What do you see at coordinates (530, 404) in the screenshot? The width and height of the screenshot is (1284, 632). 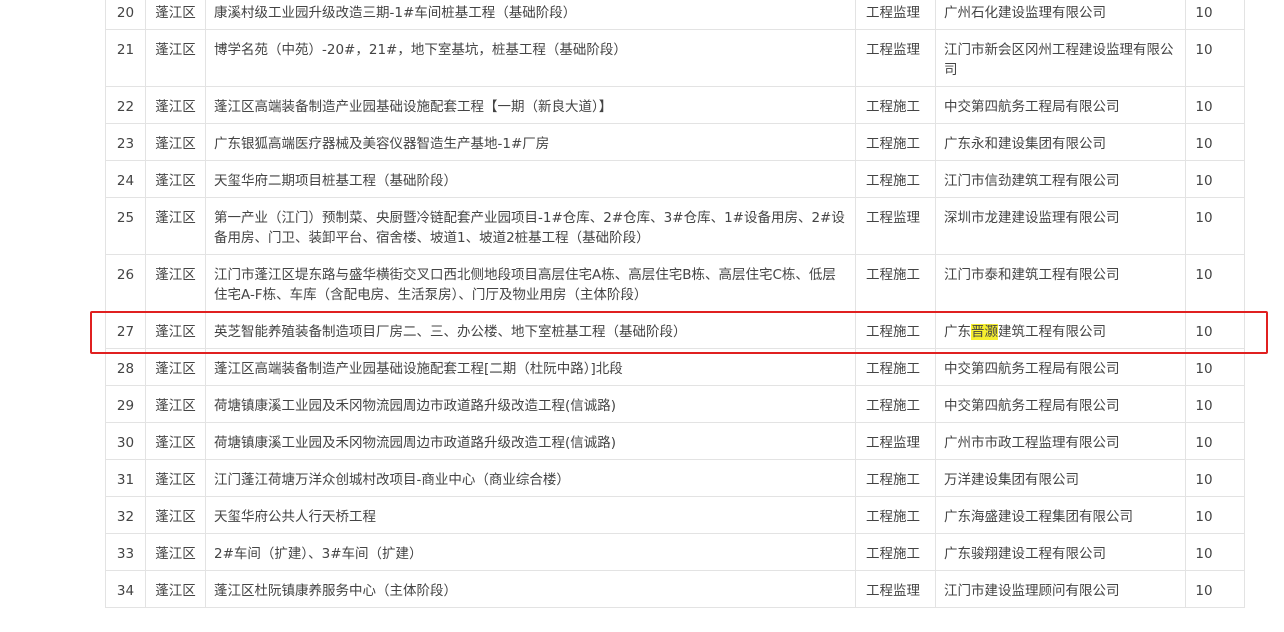 I see `project-name-cell: 荷塘镇康溪工业园及禾冈物流园周边市政道路升级改造工程(信诚路)` at bounding box center [530, 404].